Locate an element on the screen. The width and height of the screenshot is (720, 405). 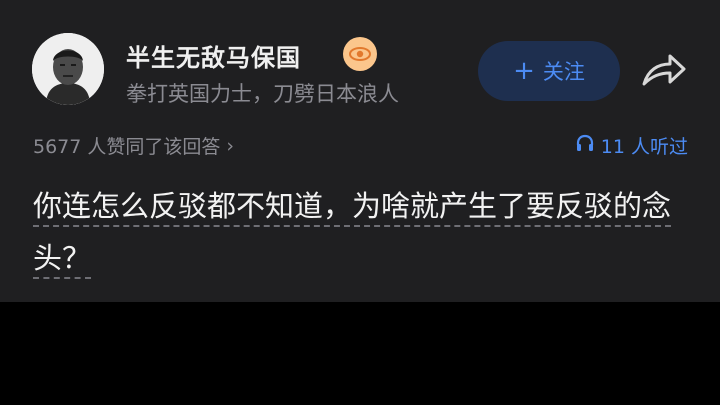
listen-link: 11 人听过 is located at coordinates (631, 145).